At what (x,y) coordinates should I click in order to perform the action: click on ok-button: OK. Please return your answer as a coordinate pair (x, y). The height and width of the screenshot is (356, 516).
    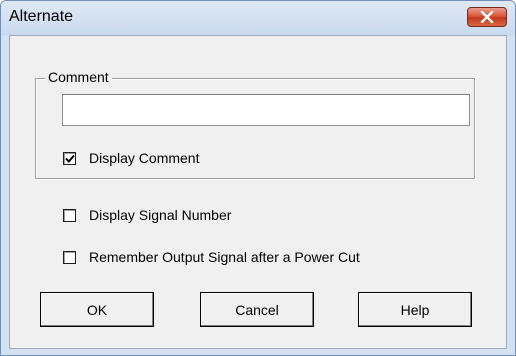
    Looking at the image, I should click on (97, 309).